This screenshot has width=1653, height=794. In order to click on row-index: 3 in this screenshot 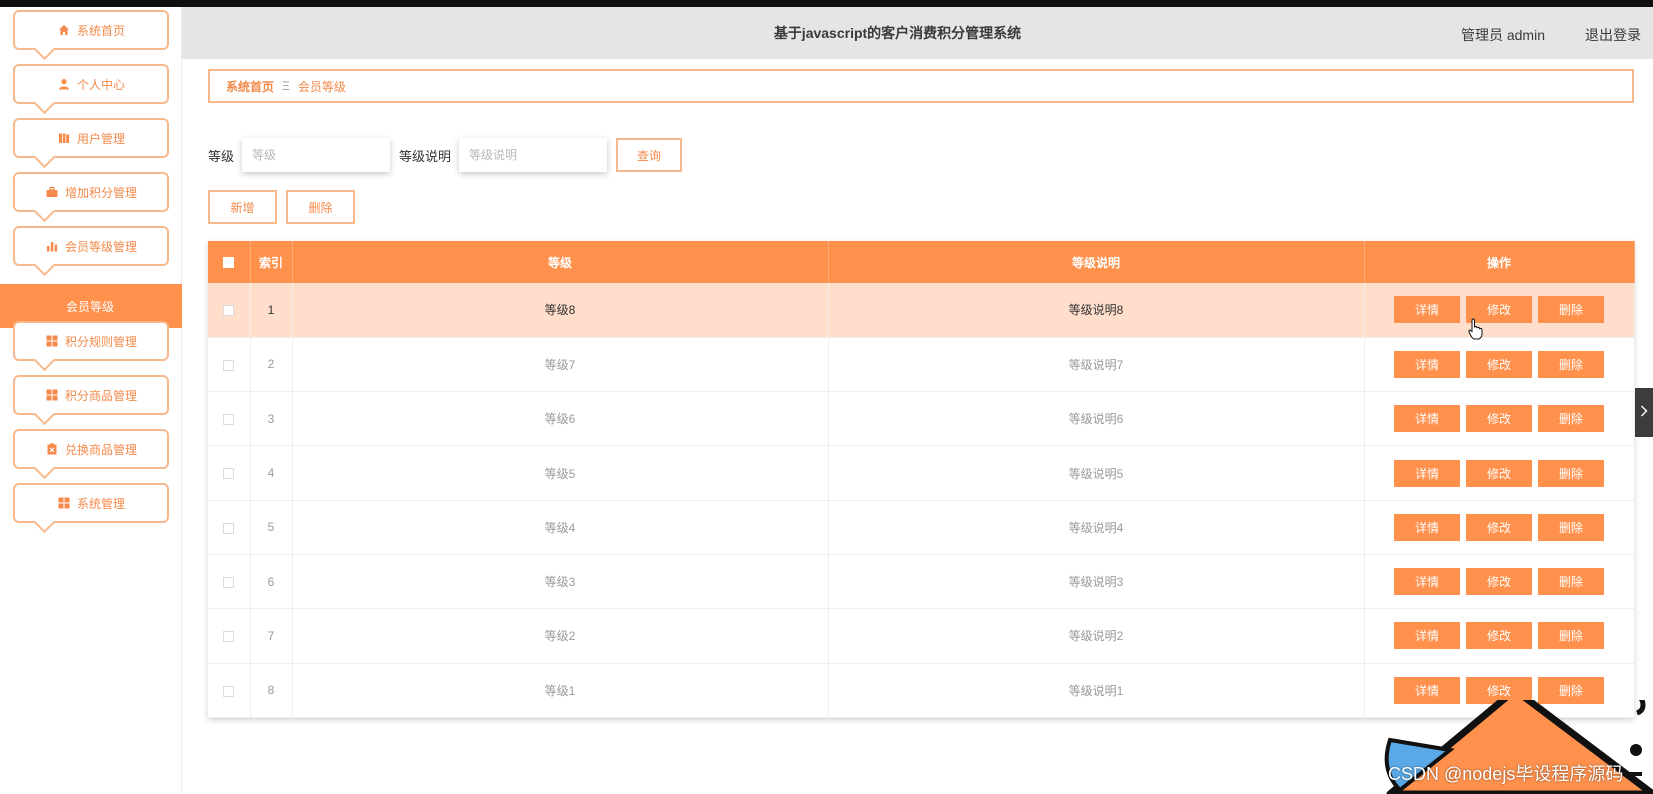, I will do `click(271, 419)`.